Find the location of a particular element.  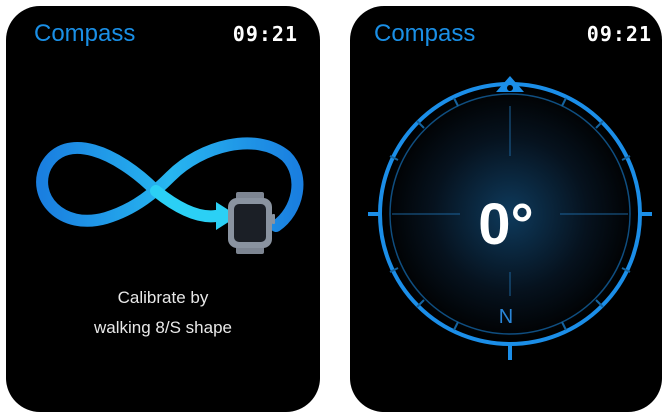

instruction-line-1: Calibrate by is located at coordinates (163, 297).